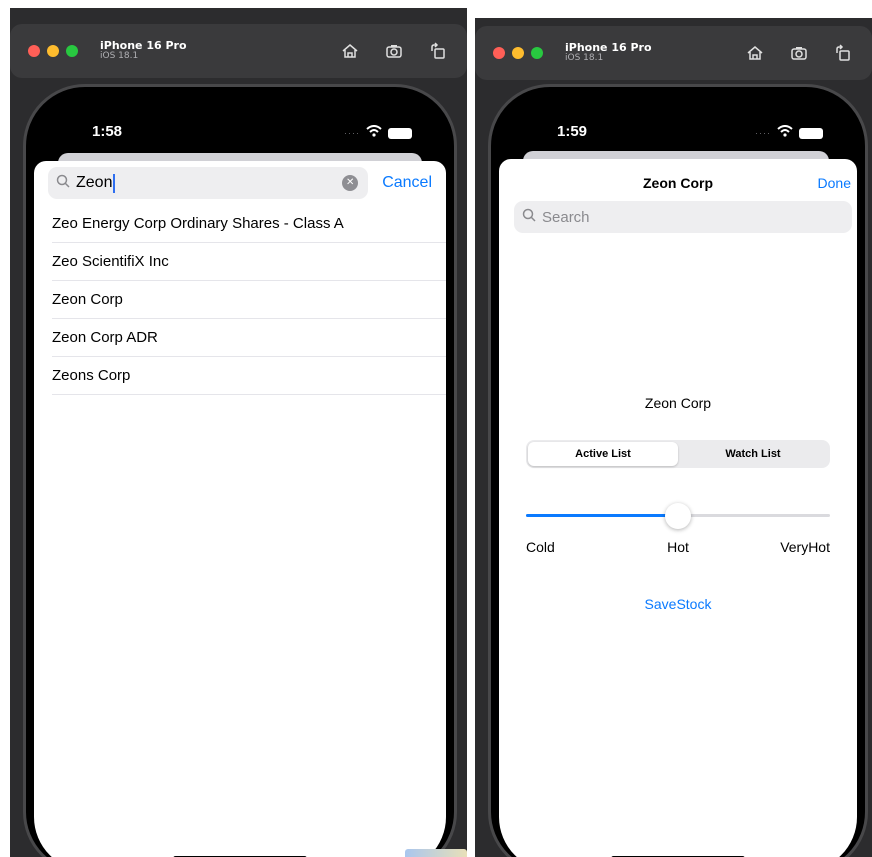  I want to click on segment-watch-list: Watch List, so click(753, 454).